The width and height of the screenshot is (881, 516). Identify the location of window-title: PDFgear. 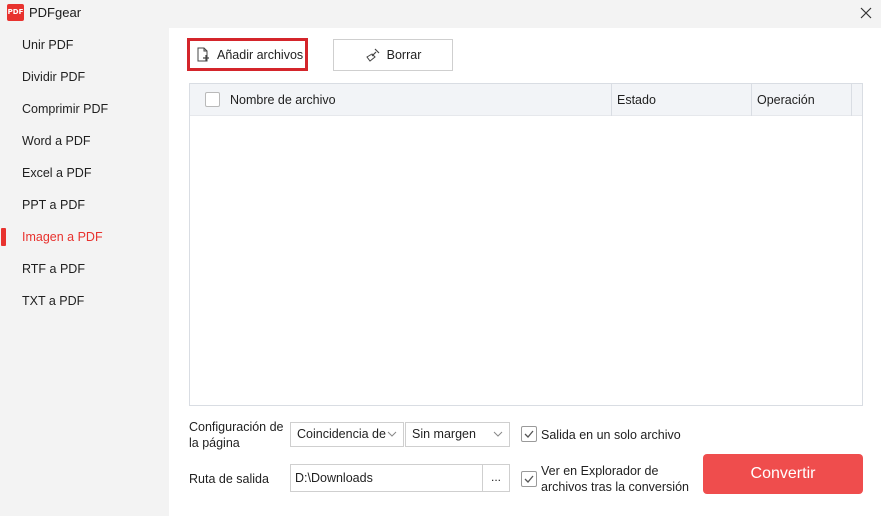
(55, 12).